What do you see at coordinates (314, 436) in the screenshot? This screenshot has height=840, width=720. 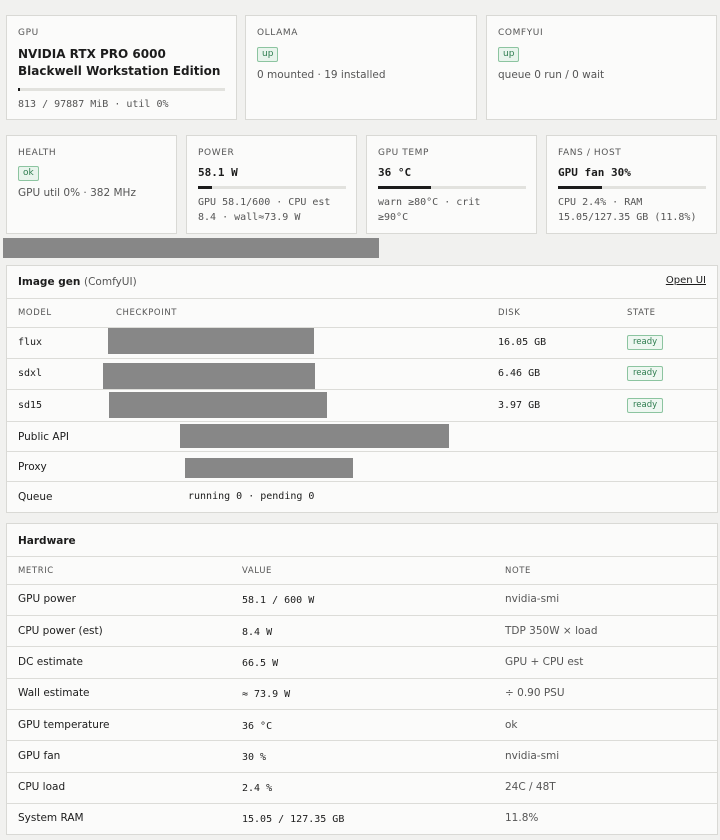 I see `redacted-public-api` at bounding box center [314, 436].